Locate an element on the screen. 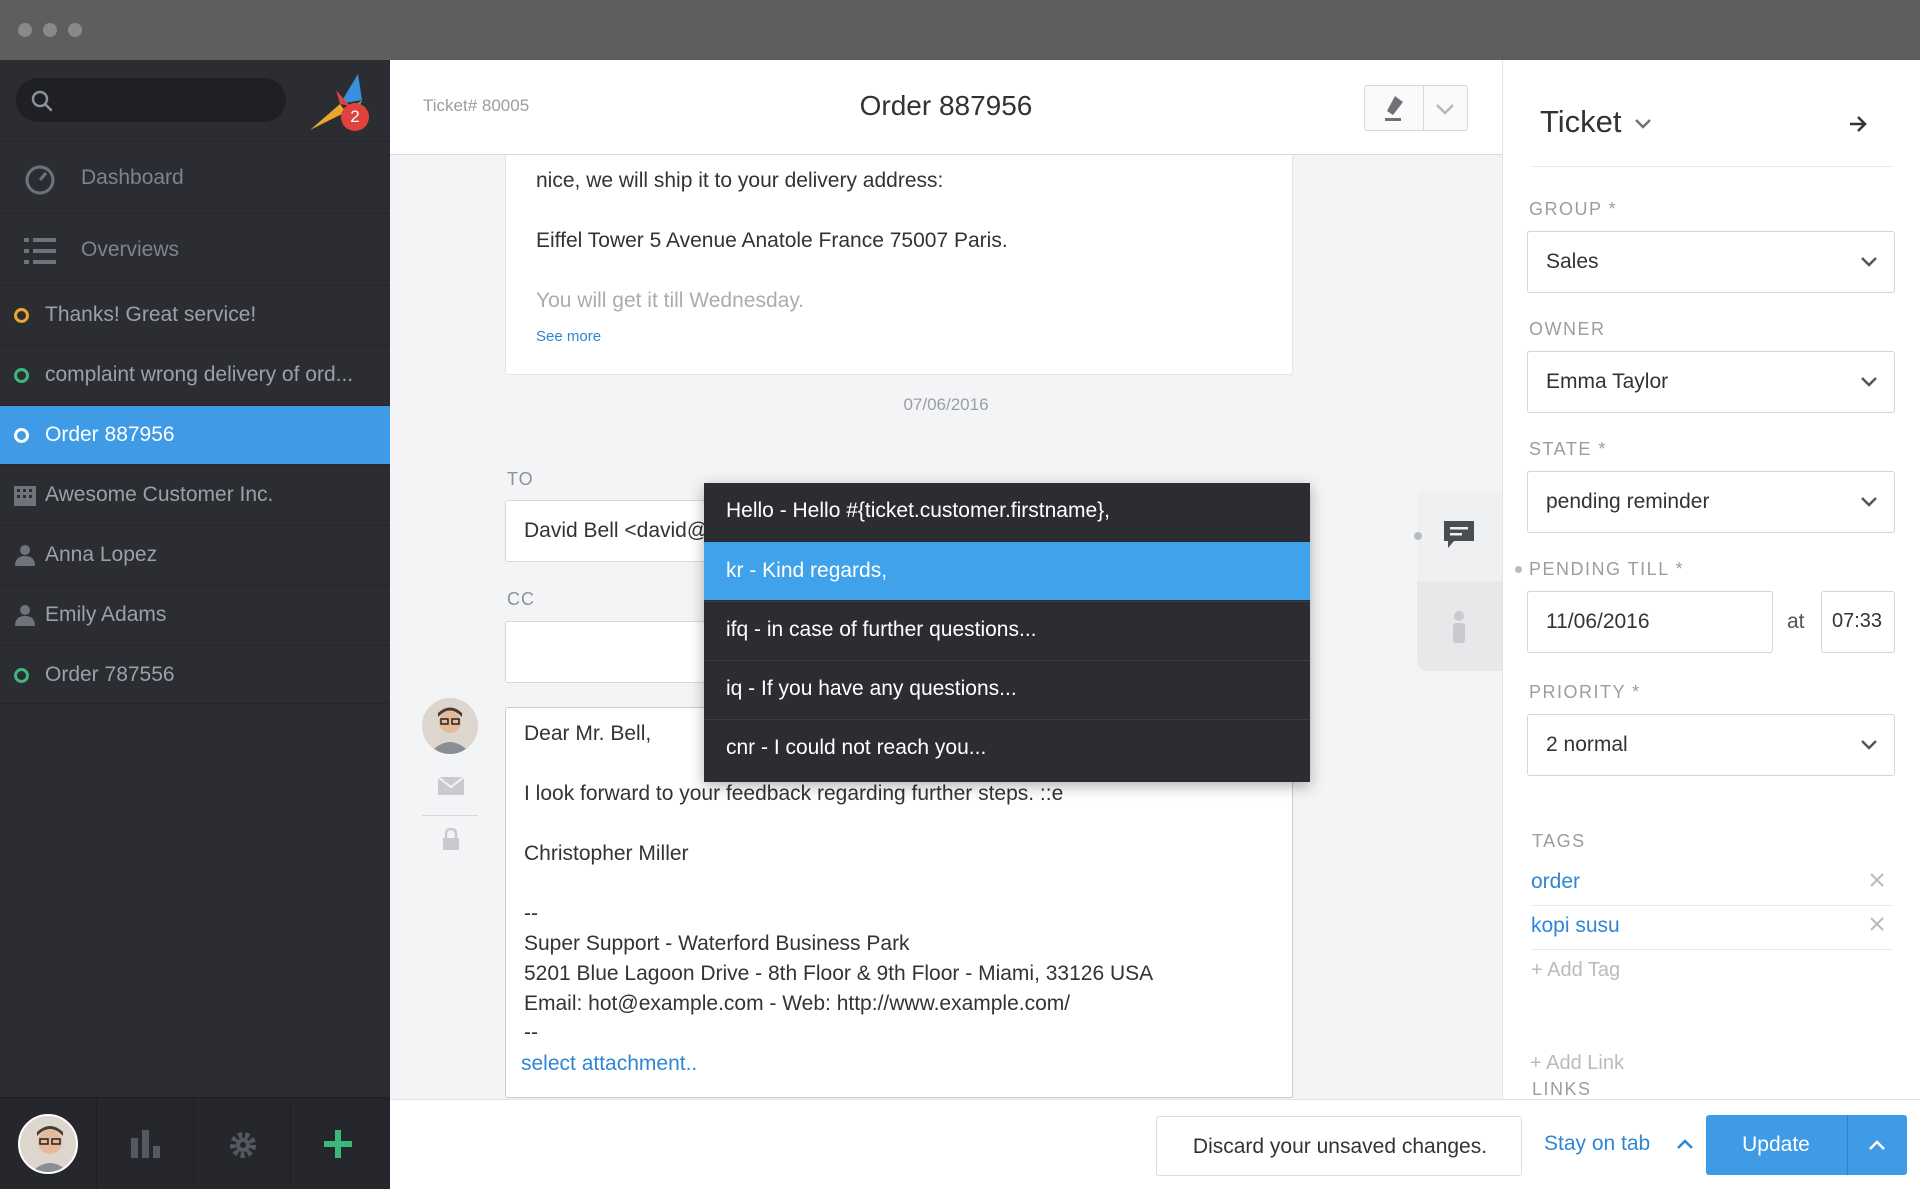 This screenshot has width=1920, height=1189. tag-label: kopi susu is located at coordinates (1575, 926).